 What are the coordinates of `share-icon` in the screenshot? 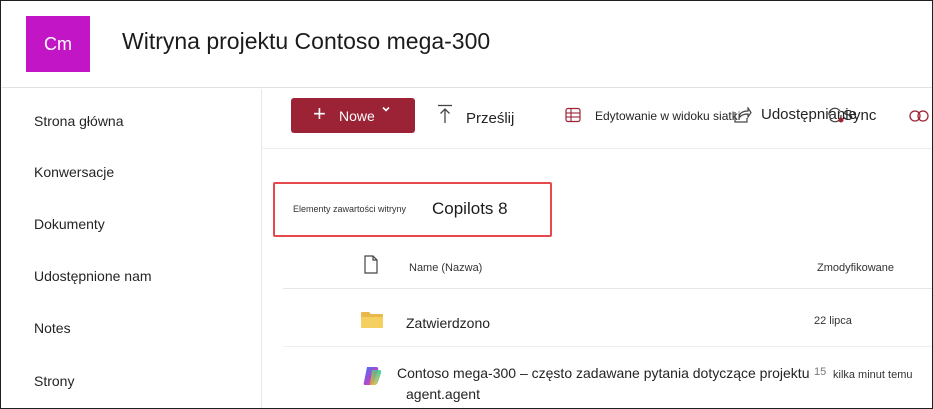 It's located at (743, 115).